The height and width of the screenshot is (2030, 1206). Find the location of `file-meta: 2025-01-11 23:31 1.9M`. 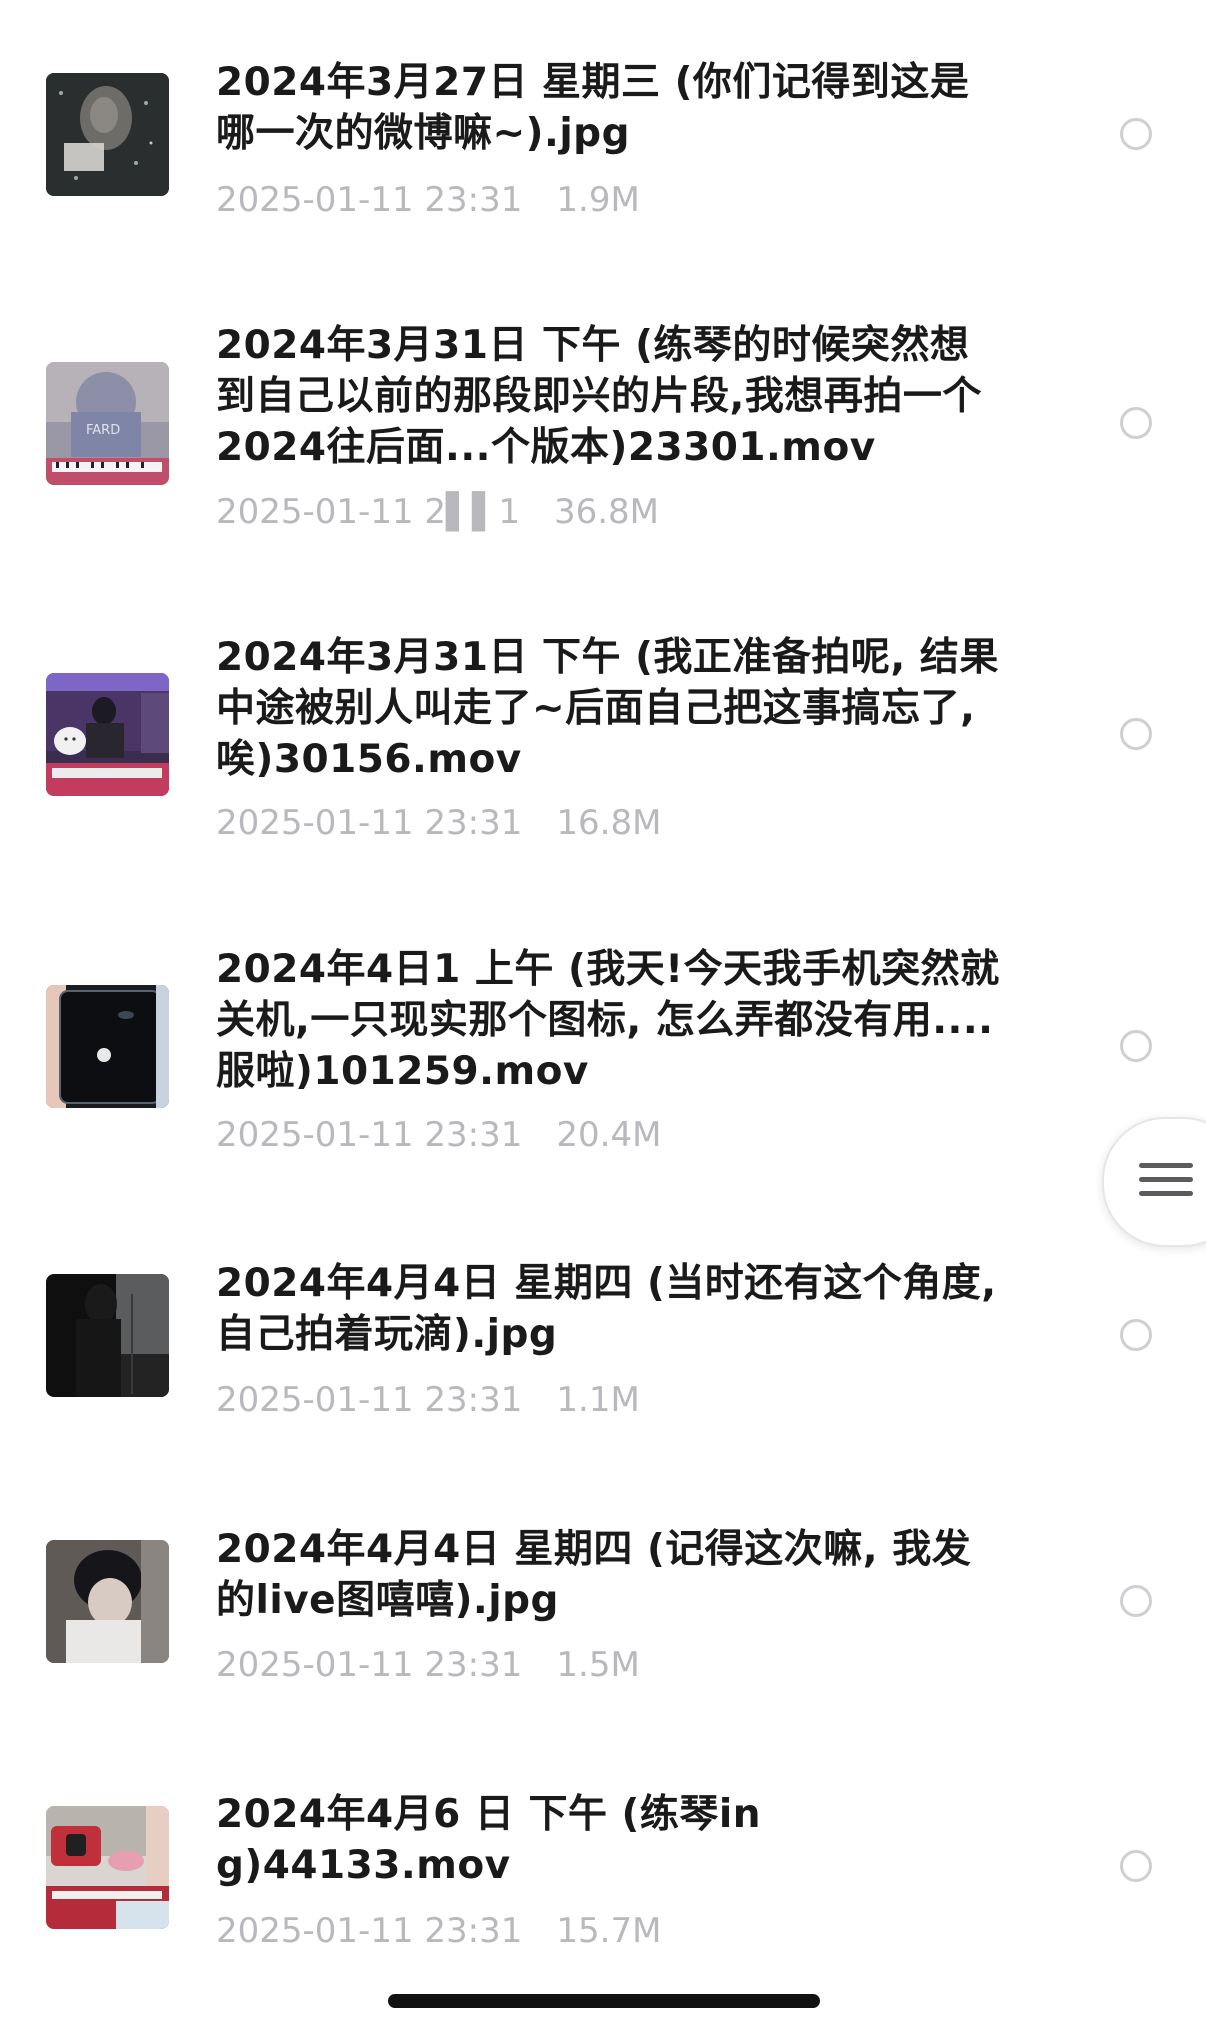

file-meta: 2025-01-11 23:31 1.9M is located at coordinates (428, 200).